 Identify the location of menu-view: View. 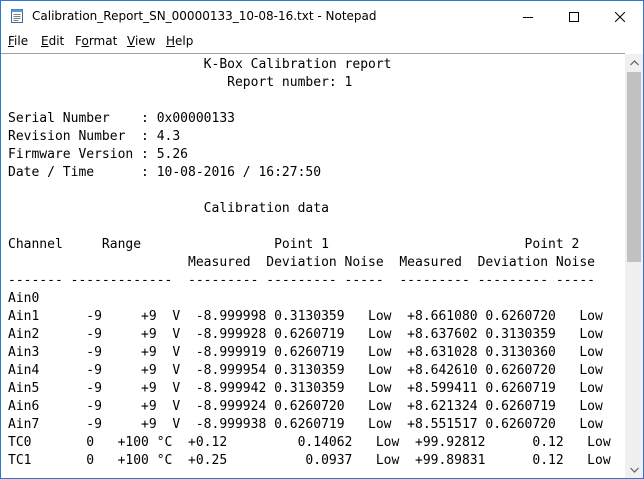
(141, 41).